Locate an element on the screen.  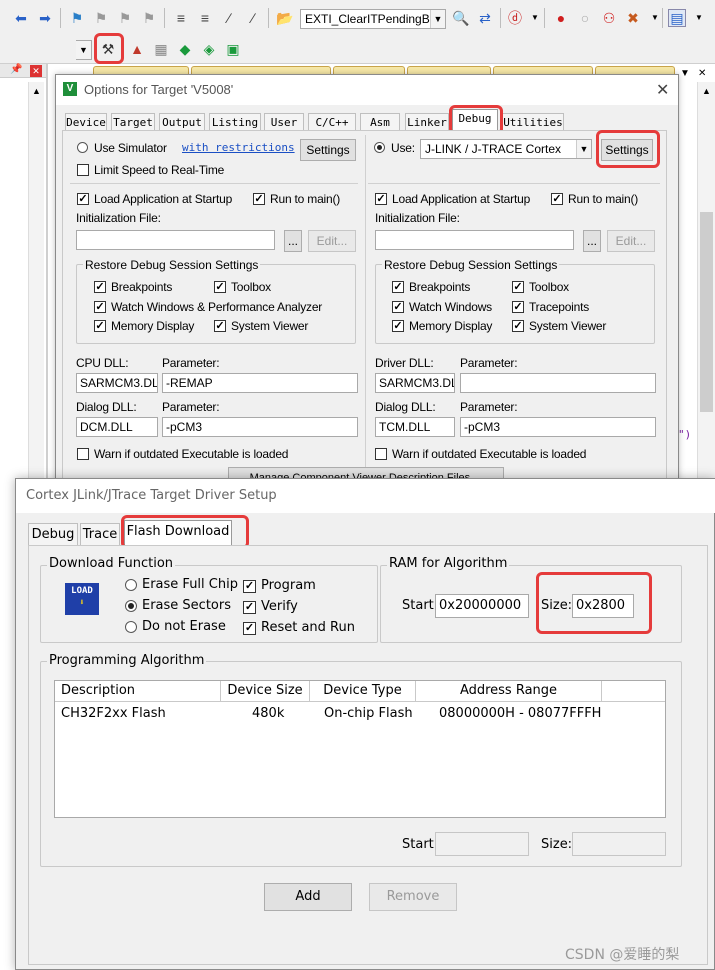
outdent-icon: ≡ is located at coordinates (205, 18).